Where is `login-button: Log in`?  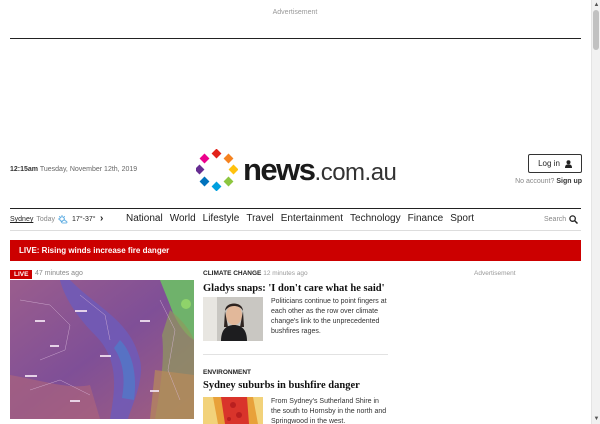
login-button: Log in is located at coordinates (555, 163).